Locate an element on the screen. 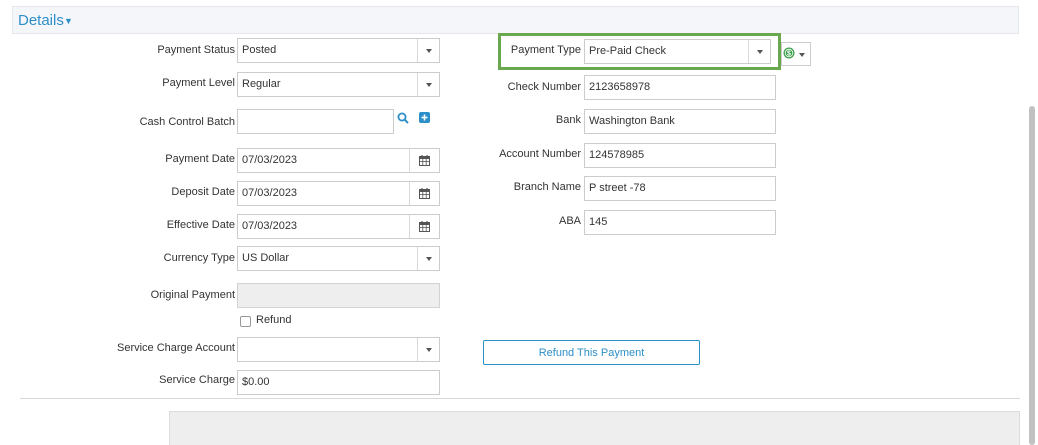  deposit-date-input: 07/03/2023 is located at coordinates (338, 193).